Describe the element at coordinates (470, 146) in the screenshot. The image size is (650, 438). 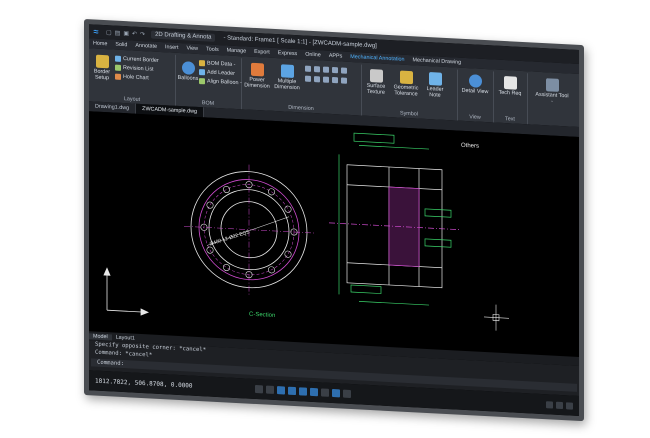
I see `others-label: Others` at that location.